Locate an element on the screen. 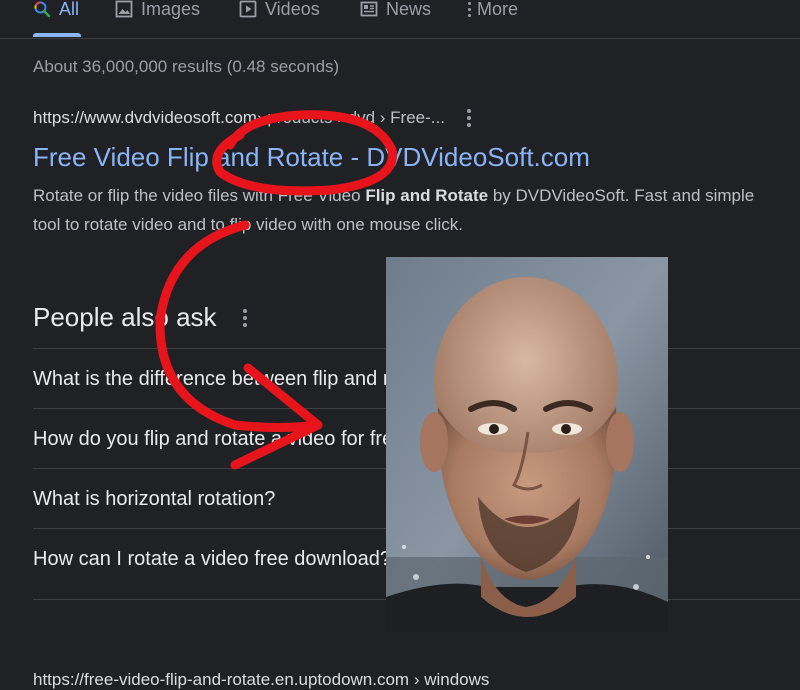 The height and width of the screenshot is (690, 800). red-arrowhead-annotation is located at coordinates (276, 416).